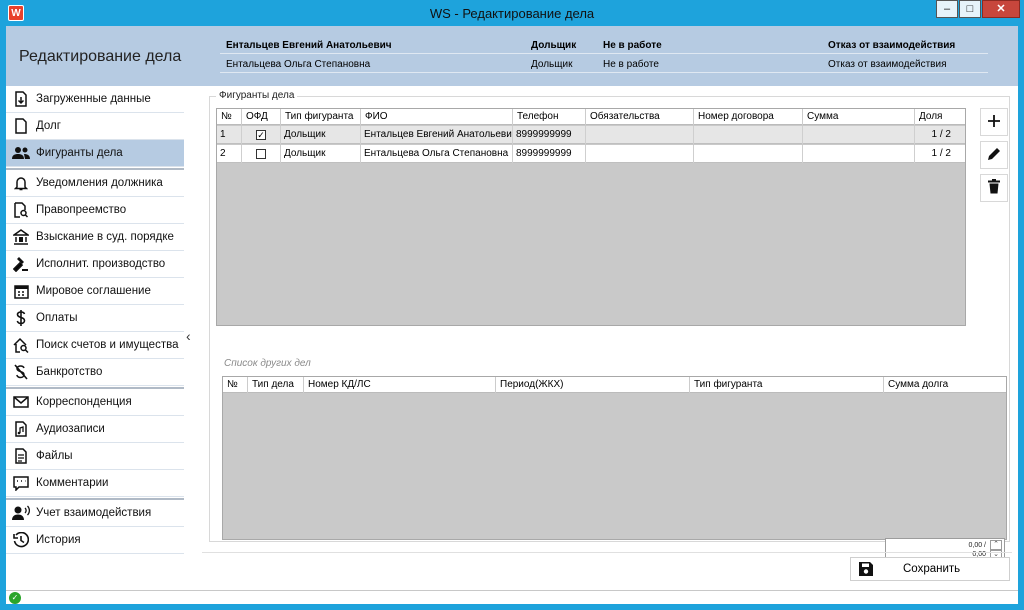  I want to click on sidebar-item-label: Мировое соглашение, so click(93, 291).